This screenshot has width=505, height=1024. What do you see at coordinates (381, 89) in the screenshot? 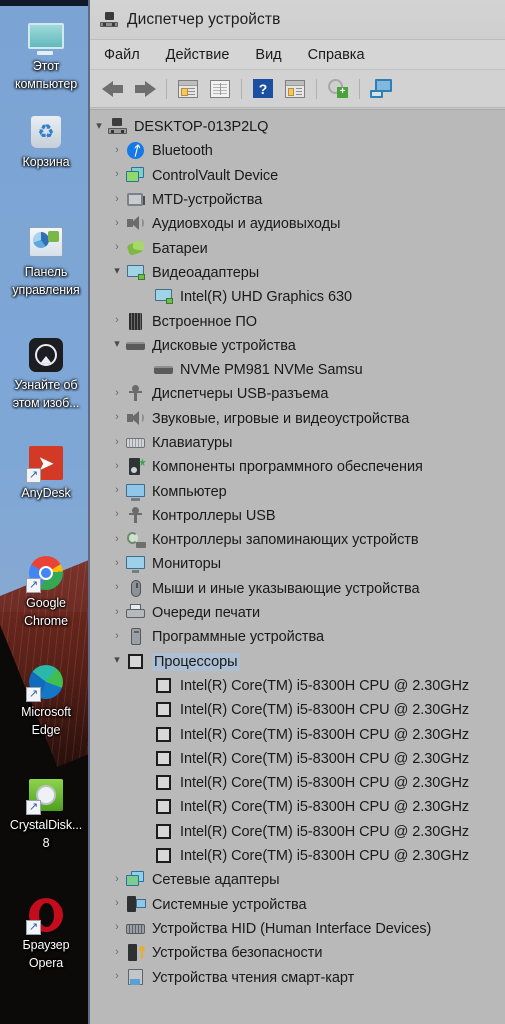
I see `scan-hardware-changes-button` at bounding box center [381, 89].